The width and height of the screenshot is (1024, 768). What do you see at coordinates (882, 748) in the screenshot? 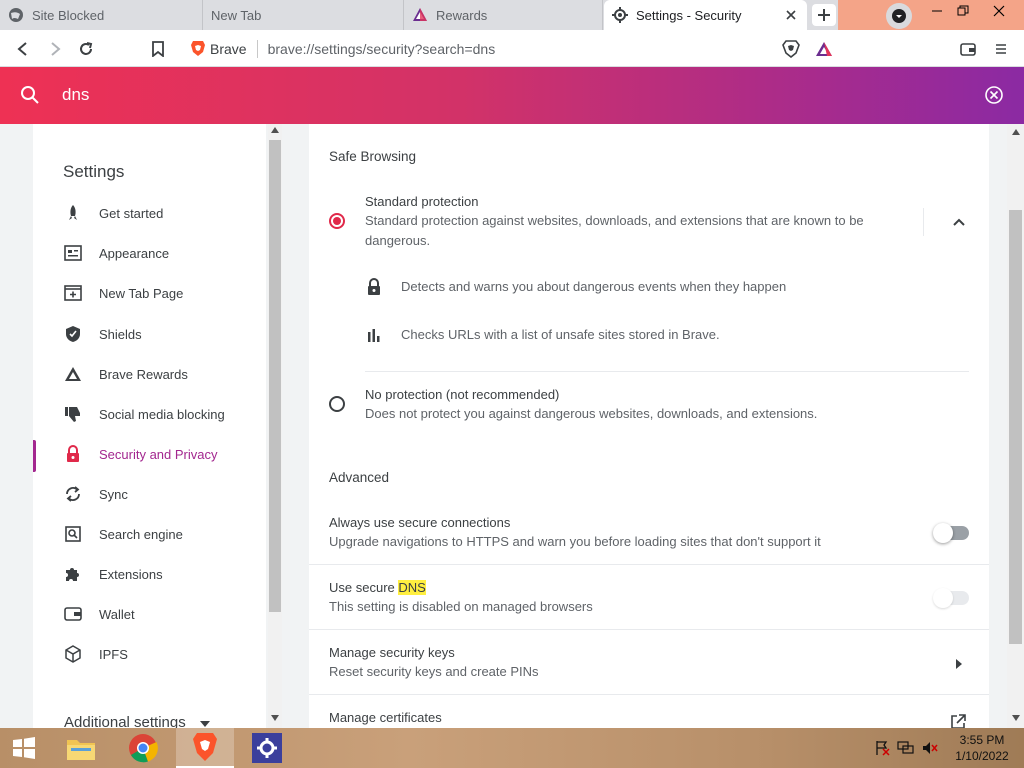
I see `action-center-flag-icon` at bounding box center [882, 748].